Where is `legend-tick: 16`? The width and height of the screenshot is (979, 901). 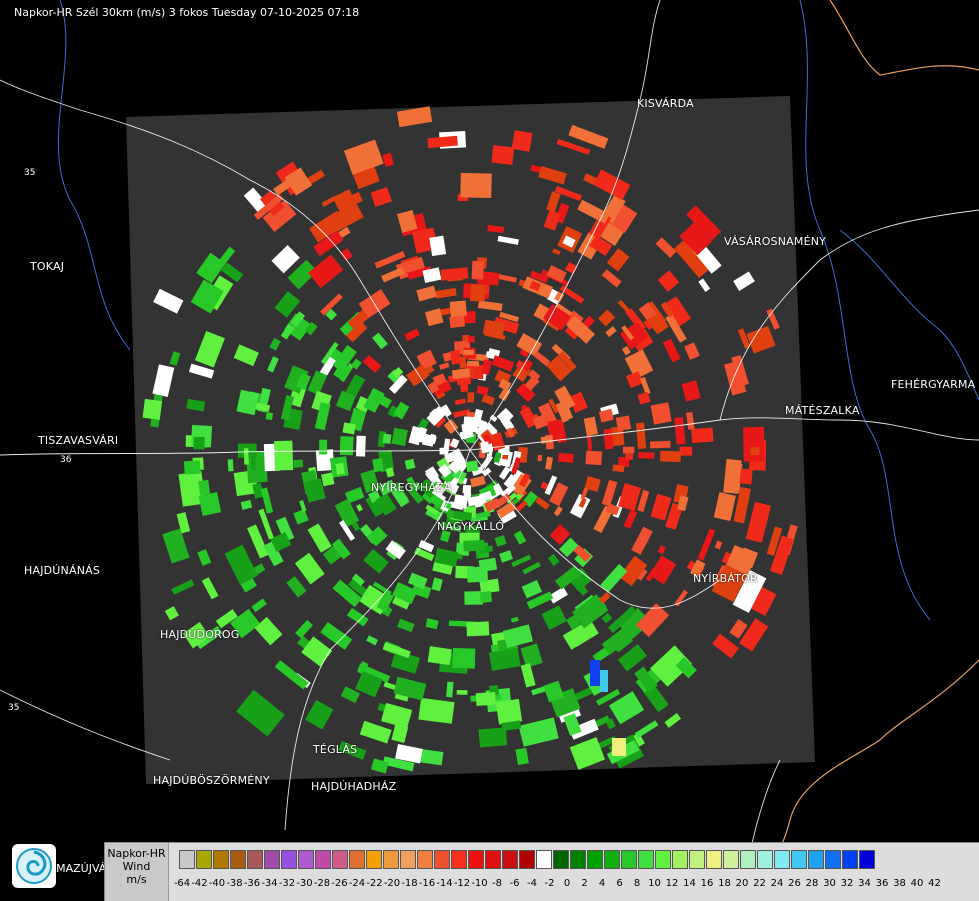 legend-tick: 16 is located at coordinates (707, 883).